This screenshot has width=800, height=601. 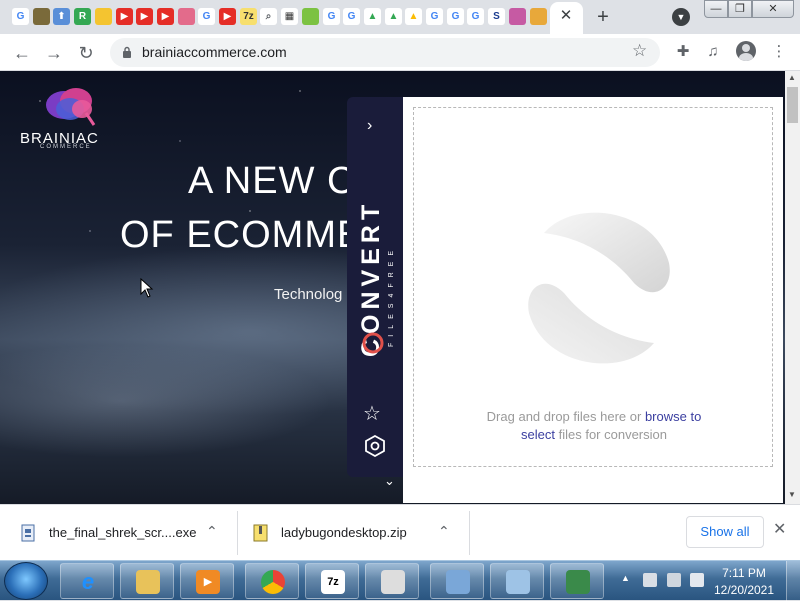 I want to click on windows-taskbar: ▲ 7:11 PM 12/20/2021 e ▶ 7z, so click(x=400, y=580).